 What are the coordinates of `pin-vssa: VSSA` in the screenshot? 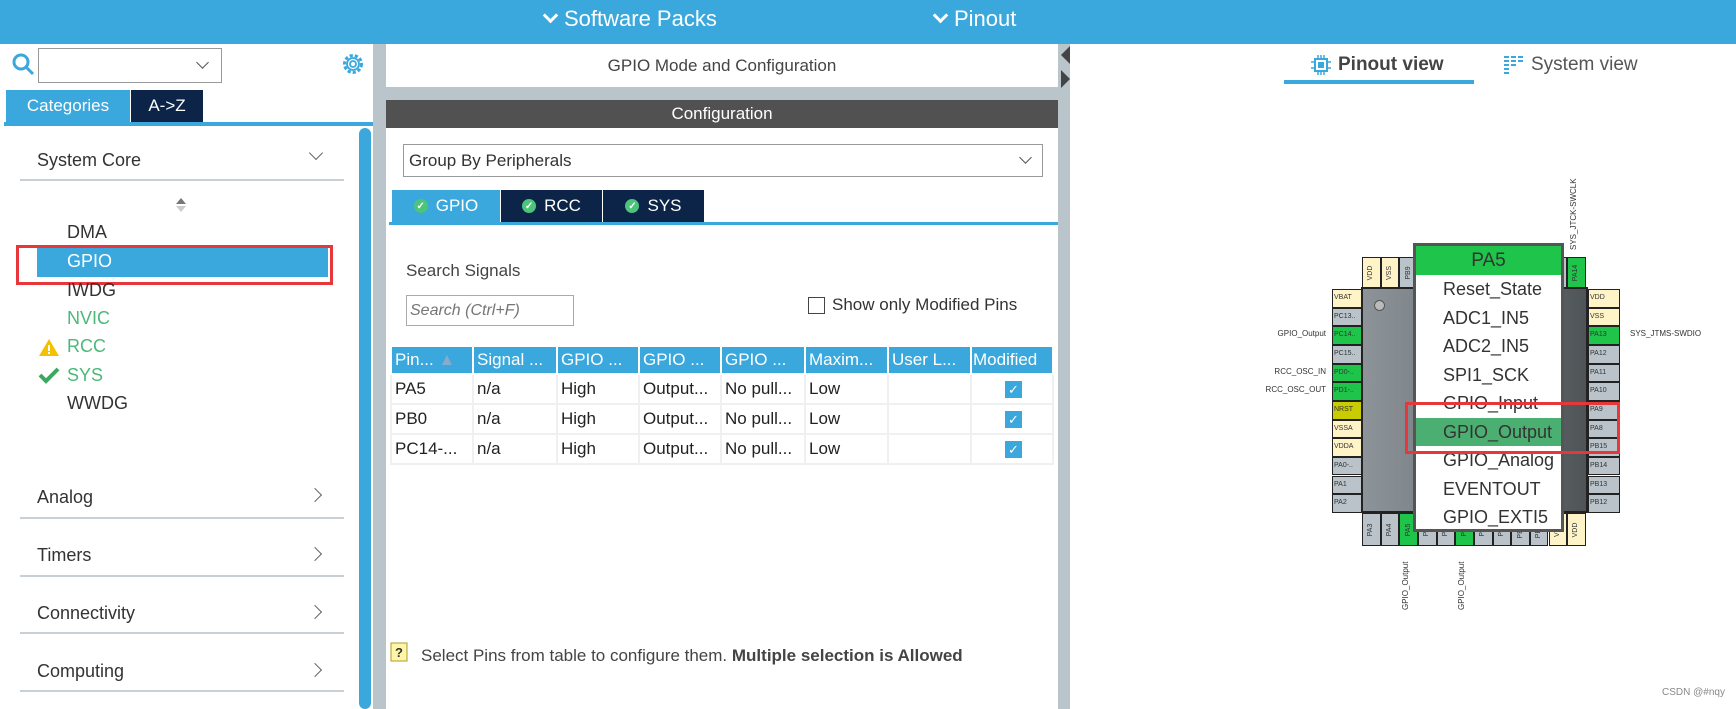 It's located at (1347, 429).